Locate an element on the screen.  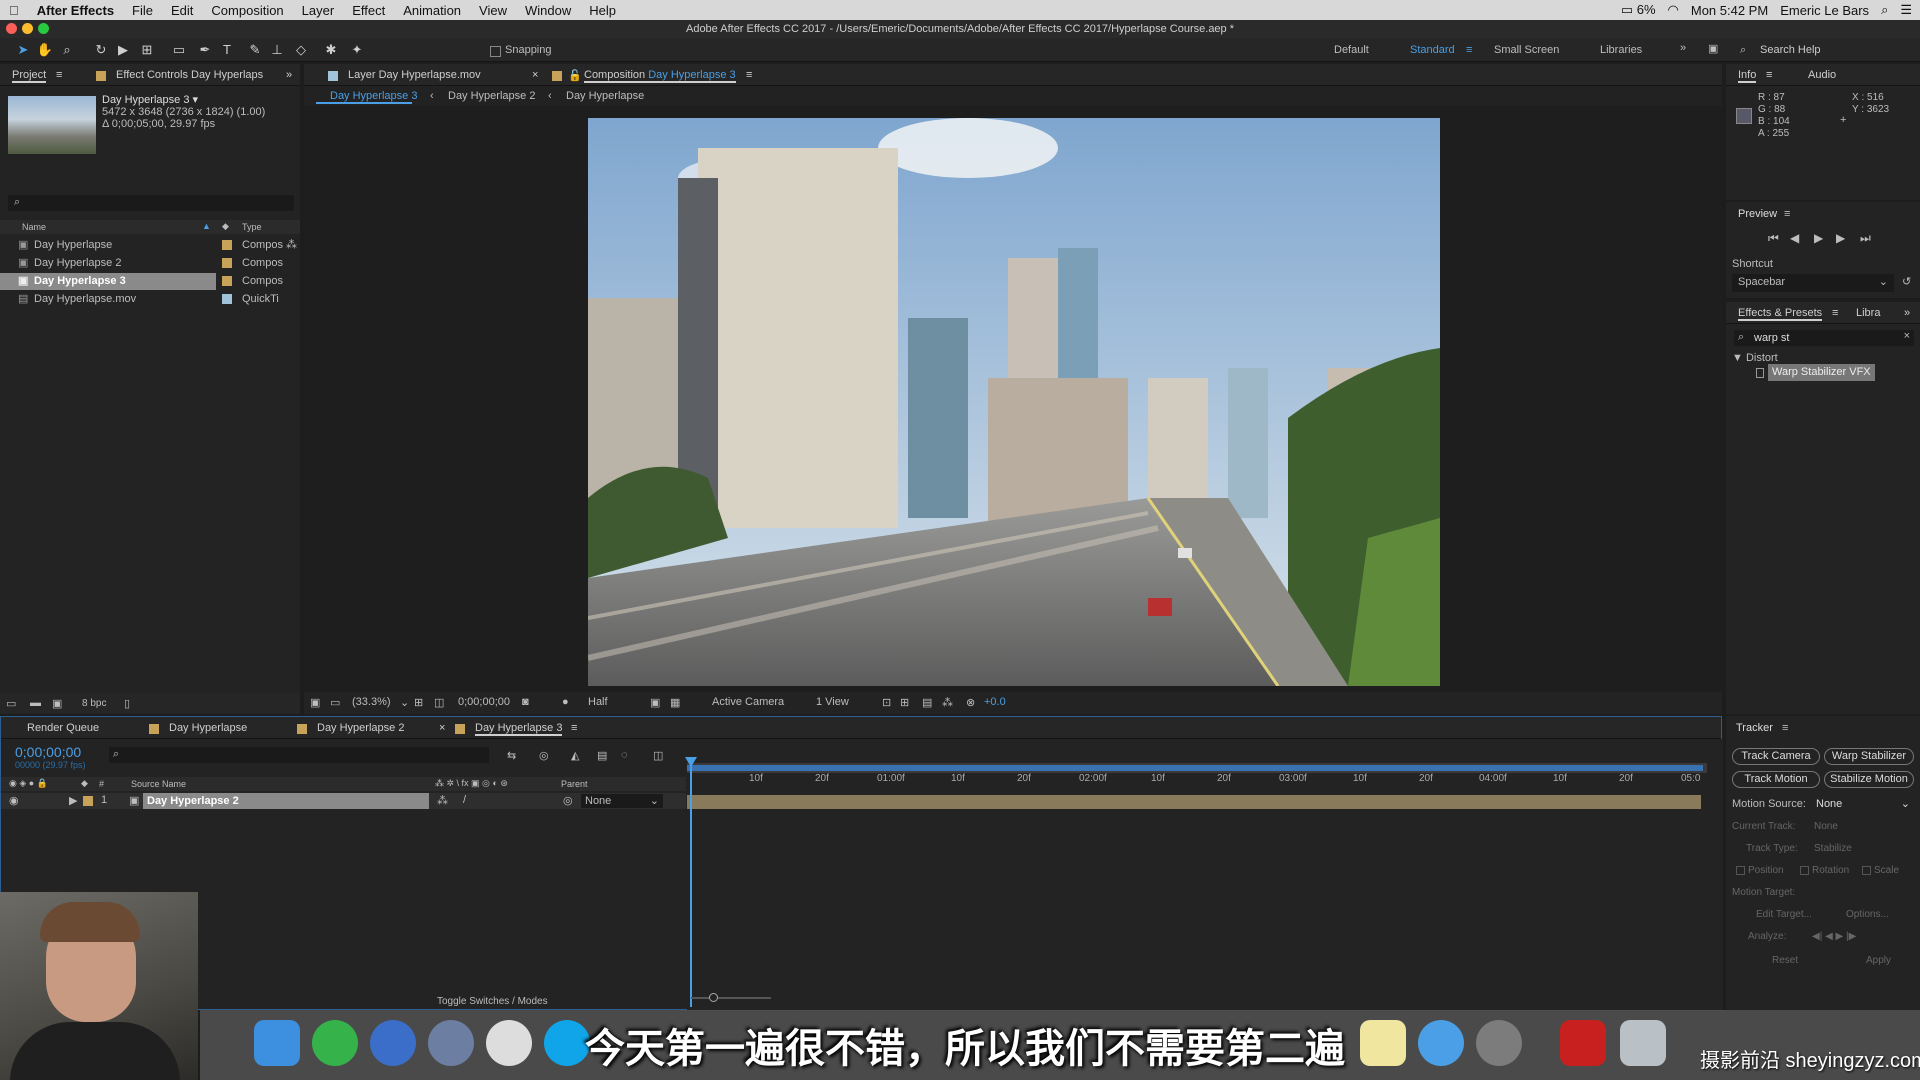
first-frame-icon: ⏮ is located at coordinates (1773, 238).